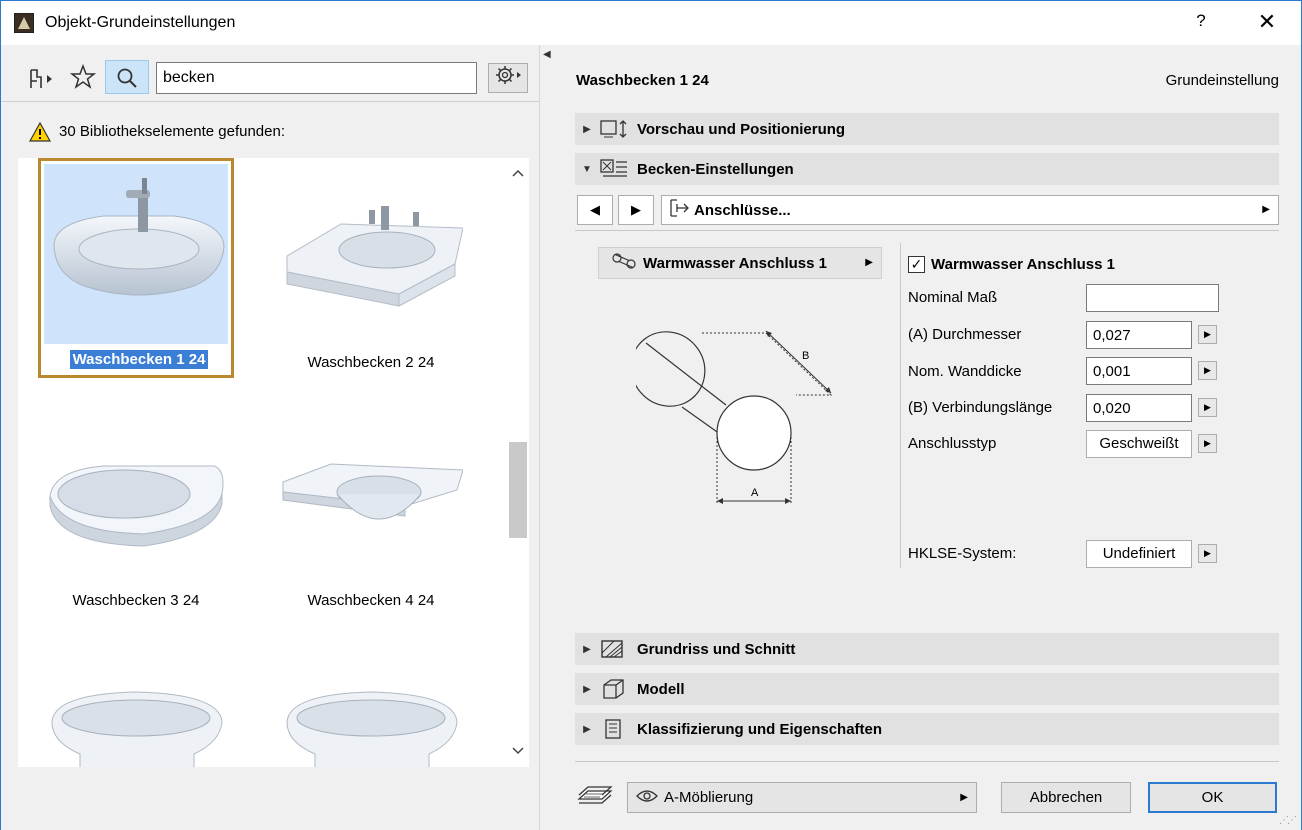 The image size is (1302, 830). What do you see at coordinates (508, 78) in the screenshot?
I see `settings-gear-icon` at bounding box center [508, 78].